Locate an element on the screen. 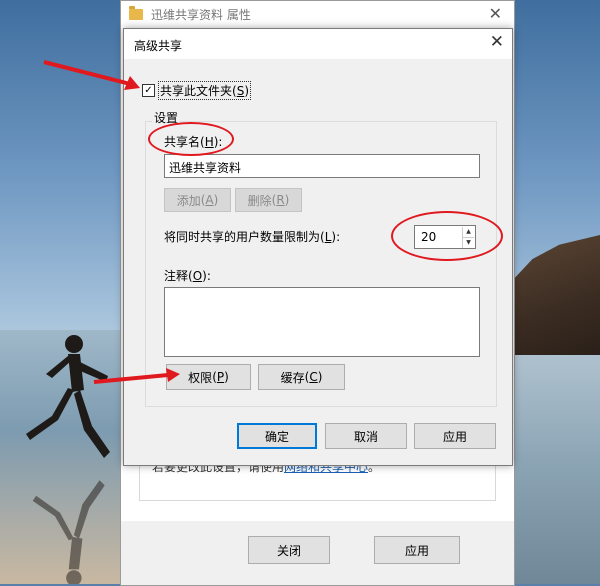  caching-button-mnemonic: C is located at coordinates (313, 377).